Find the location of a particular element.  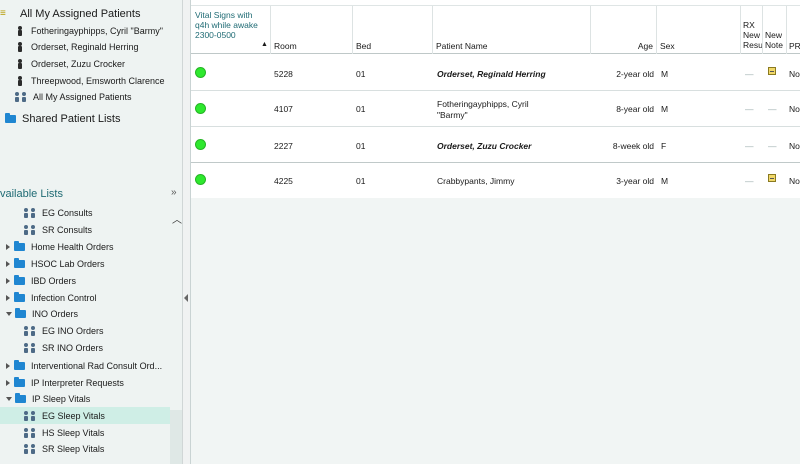

list-item: IP Interpreter Requests is located at coordinates (65, 382).